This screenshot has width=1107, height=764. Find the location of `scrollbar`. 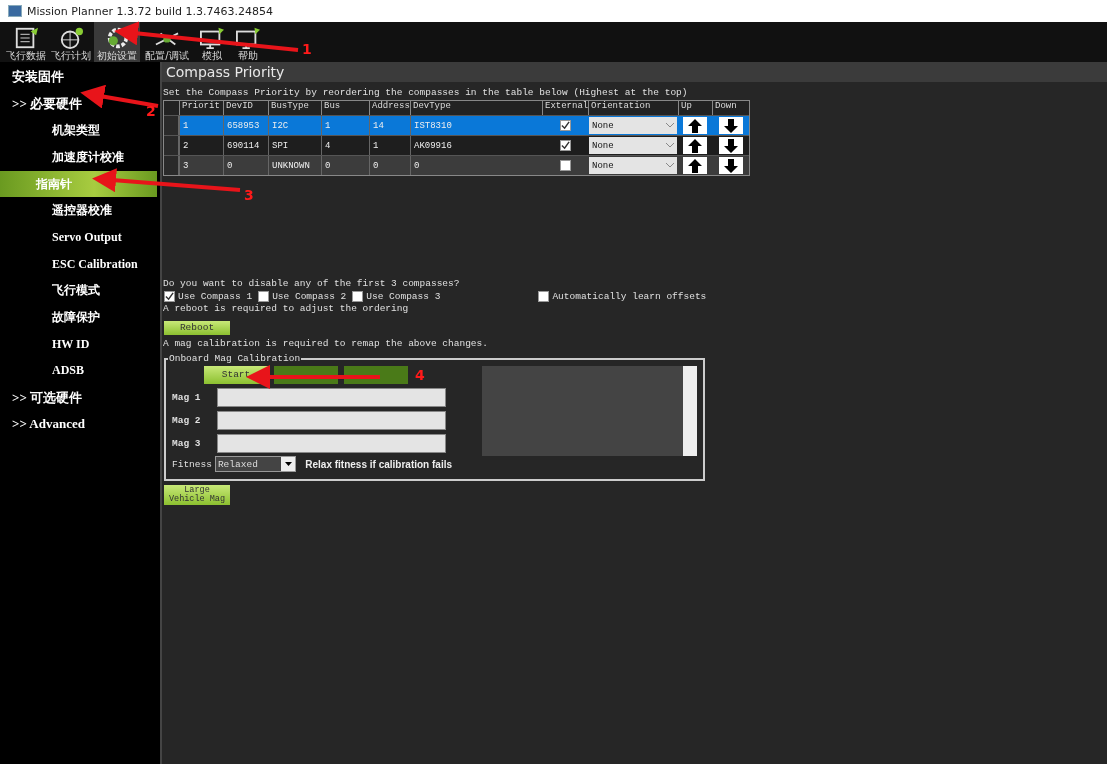

scrollbar is located at coordinates (690, 411).